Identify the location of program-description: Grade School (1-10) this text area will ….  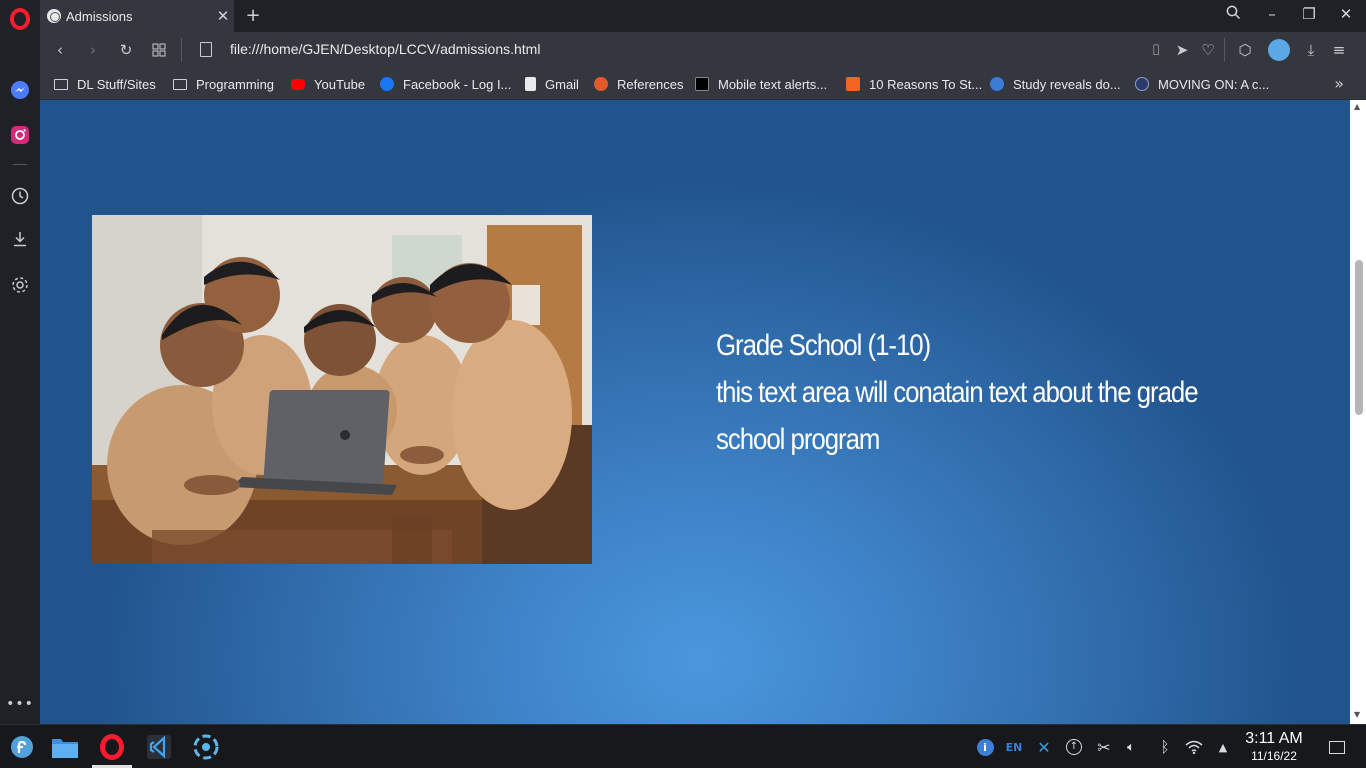
(957, 392).